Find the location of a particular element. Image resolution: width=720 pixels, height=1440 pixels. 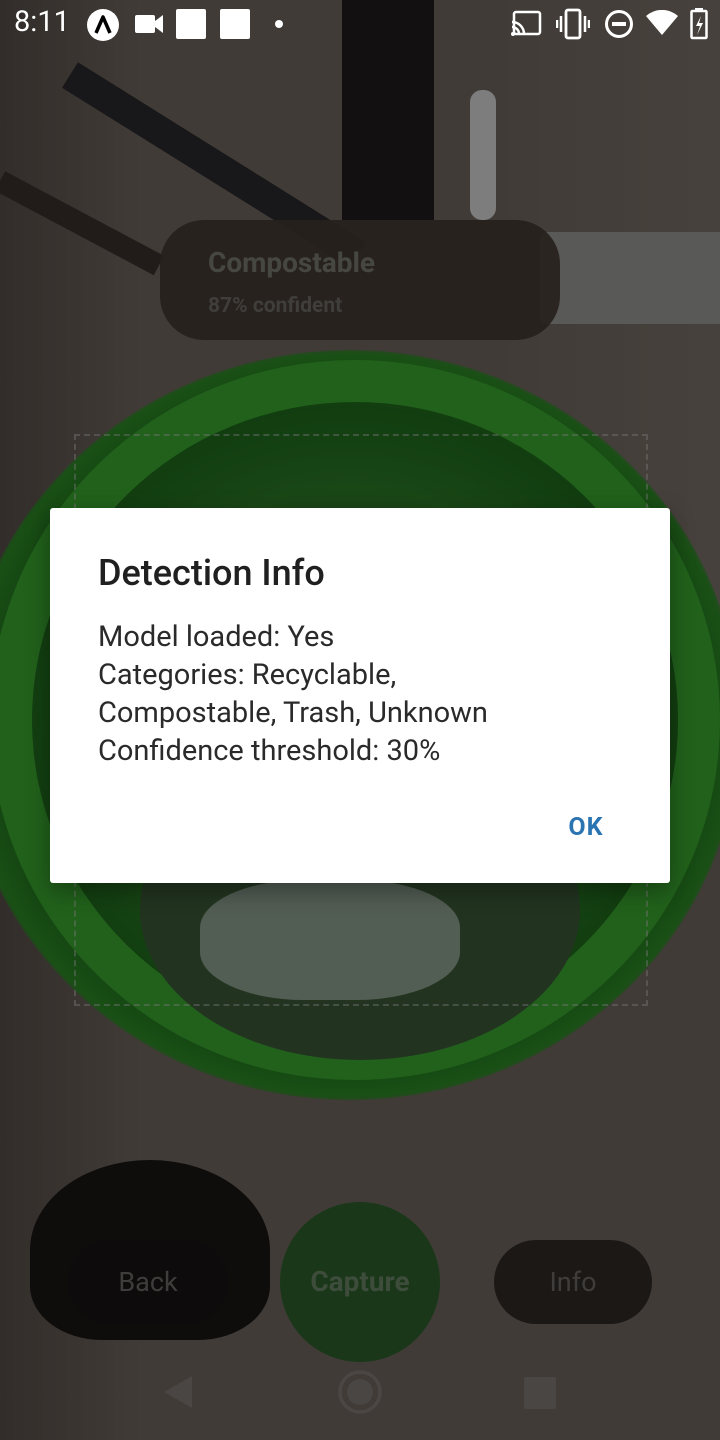

dialog-line: Confidence threshold: 30% is located at coordinates (269, 751).